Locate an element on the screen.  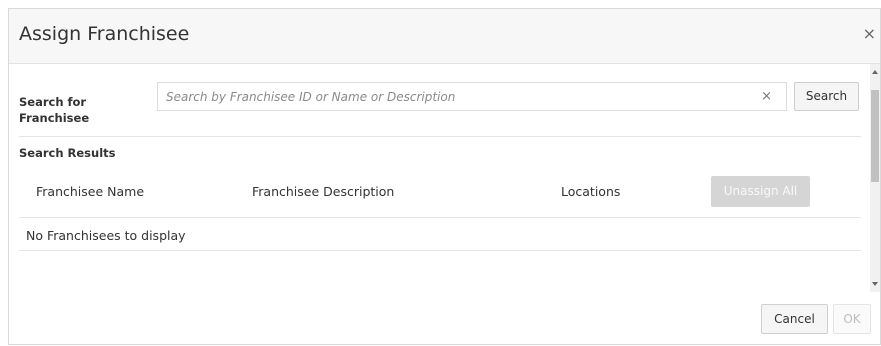
vertical-scrollbar is located at coordinates (875, 178).